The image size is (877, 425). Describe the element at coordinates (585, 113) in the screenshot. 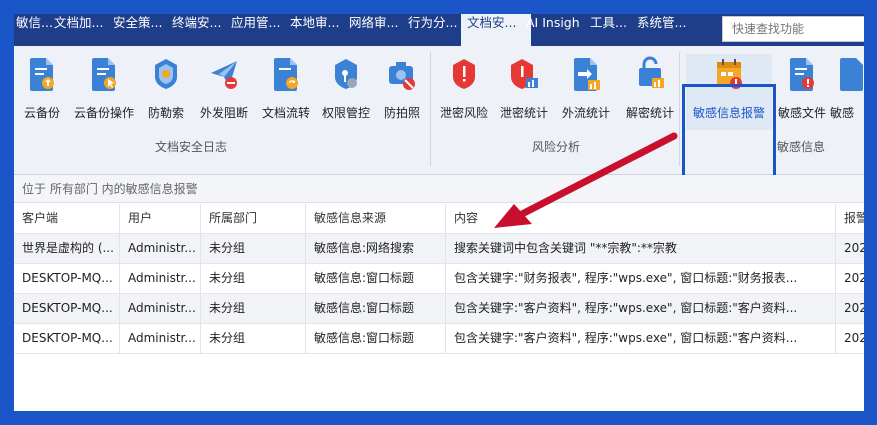

I see `tool-label: 外流统计` at that location.